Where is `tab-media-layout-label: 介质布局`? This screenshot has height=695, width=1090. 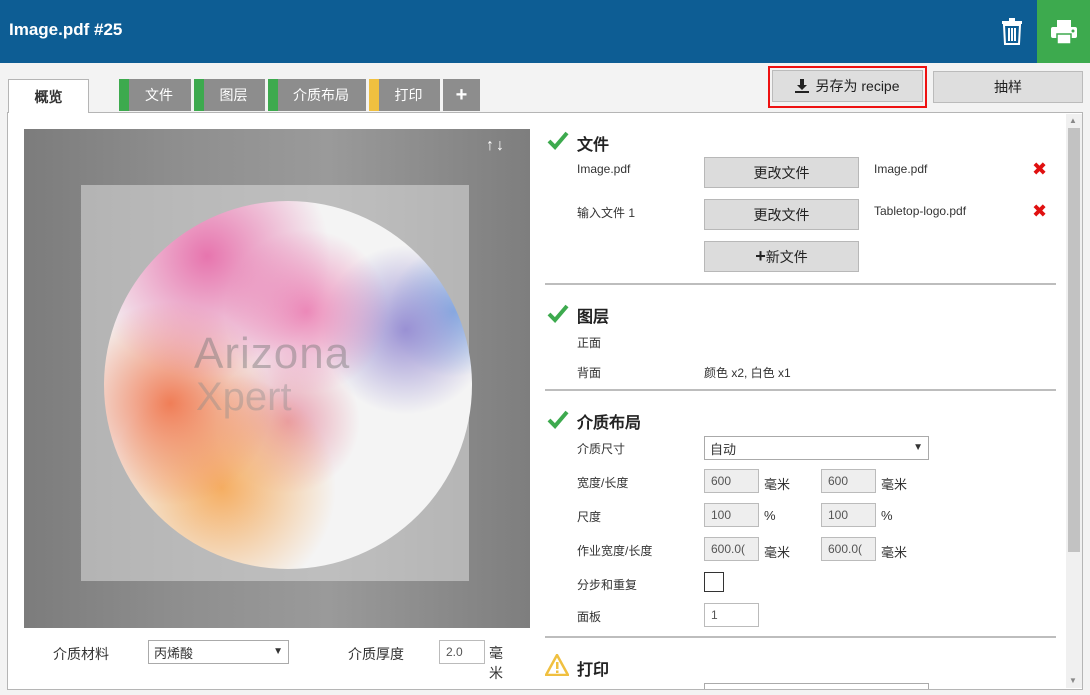
tab-media-layout-label: 介质布局 is located at coordinates (321, 95).